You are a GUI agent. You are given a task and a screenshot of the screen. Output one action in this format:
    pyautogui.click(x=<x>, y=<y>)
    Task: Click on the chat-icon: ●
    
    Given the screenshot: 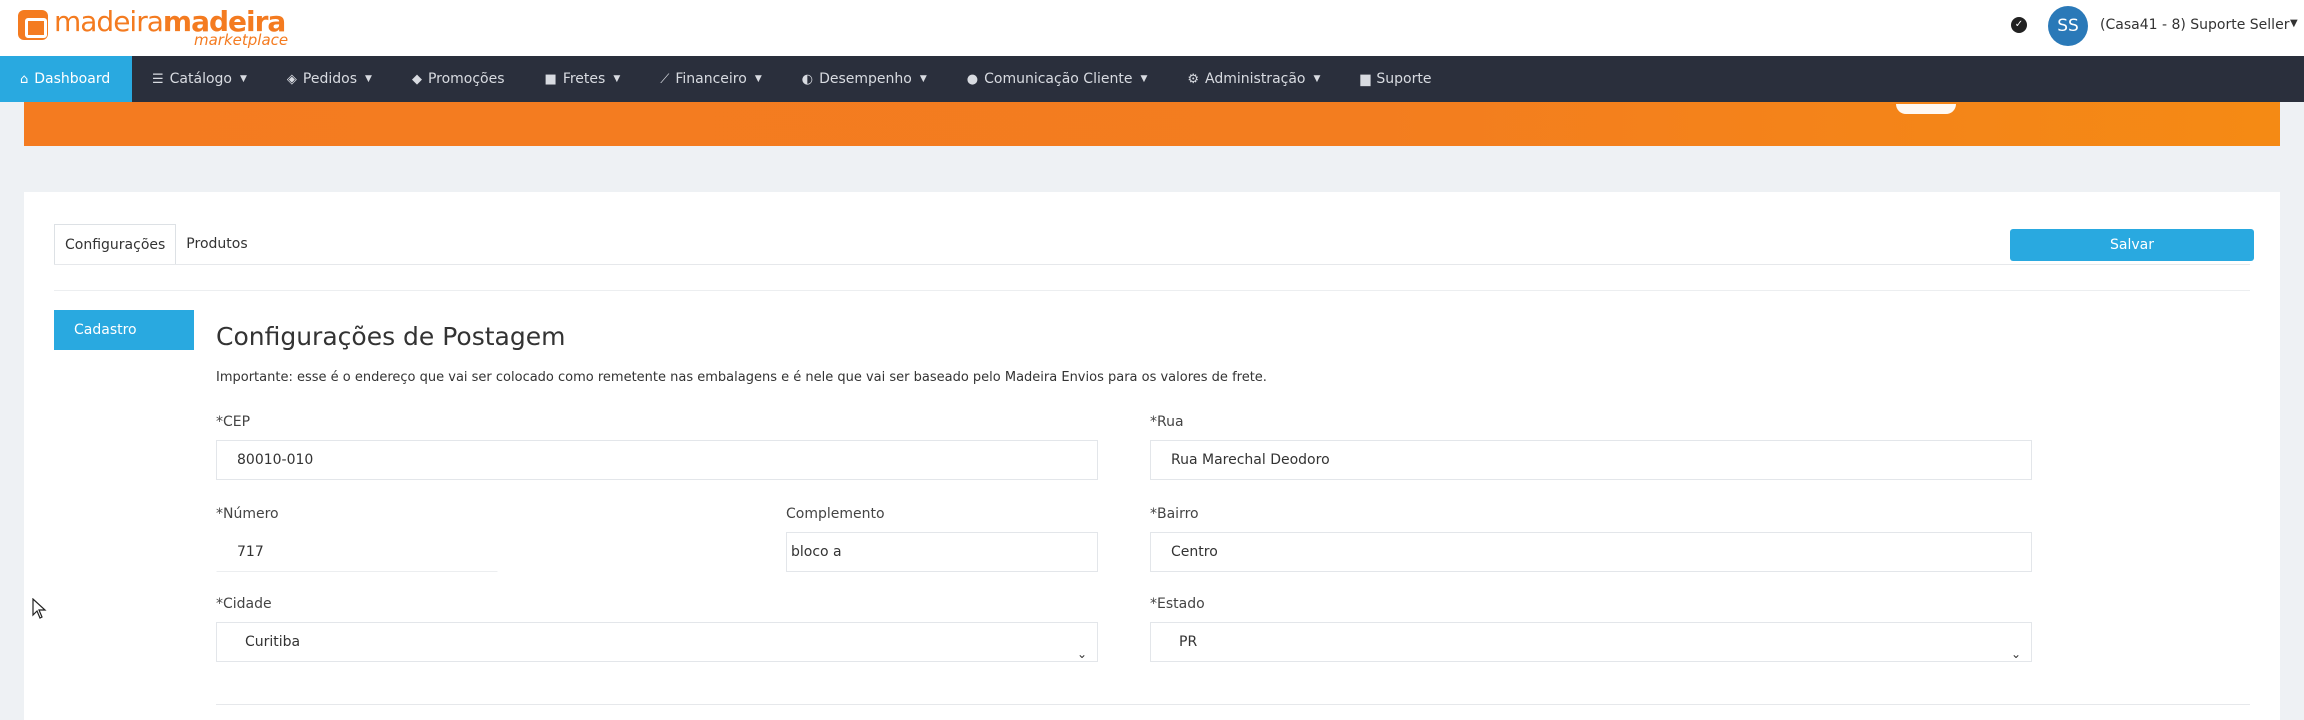 What is the action you would take?
    pyautogui.click(x=972, y=79)
    